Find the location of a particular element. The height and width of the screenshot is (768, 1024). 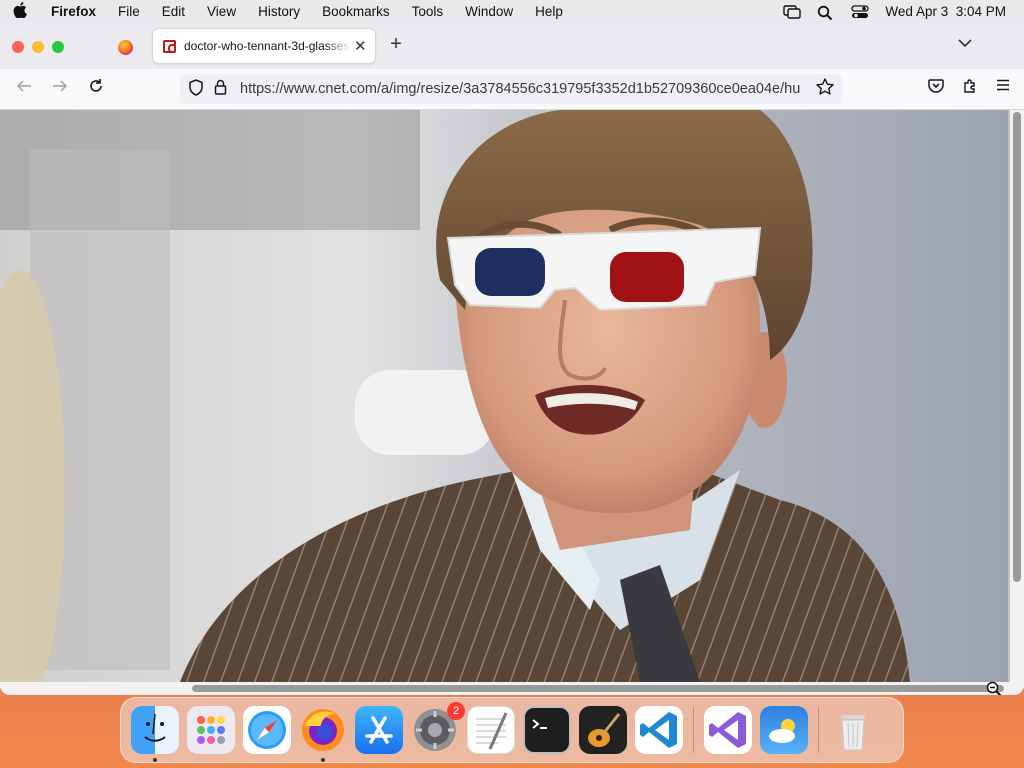

reload-button is located at coordinates (96, 89).